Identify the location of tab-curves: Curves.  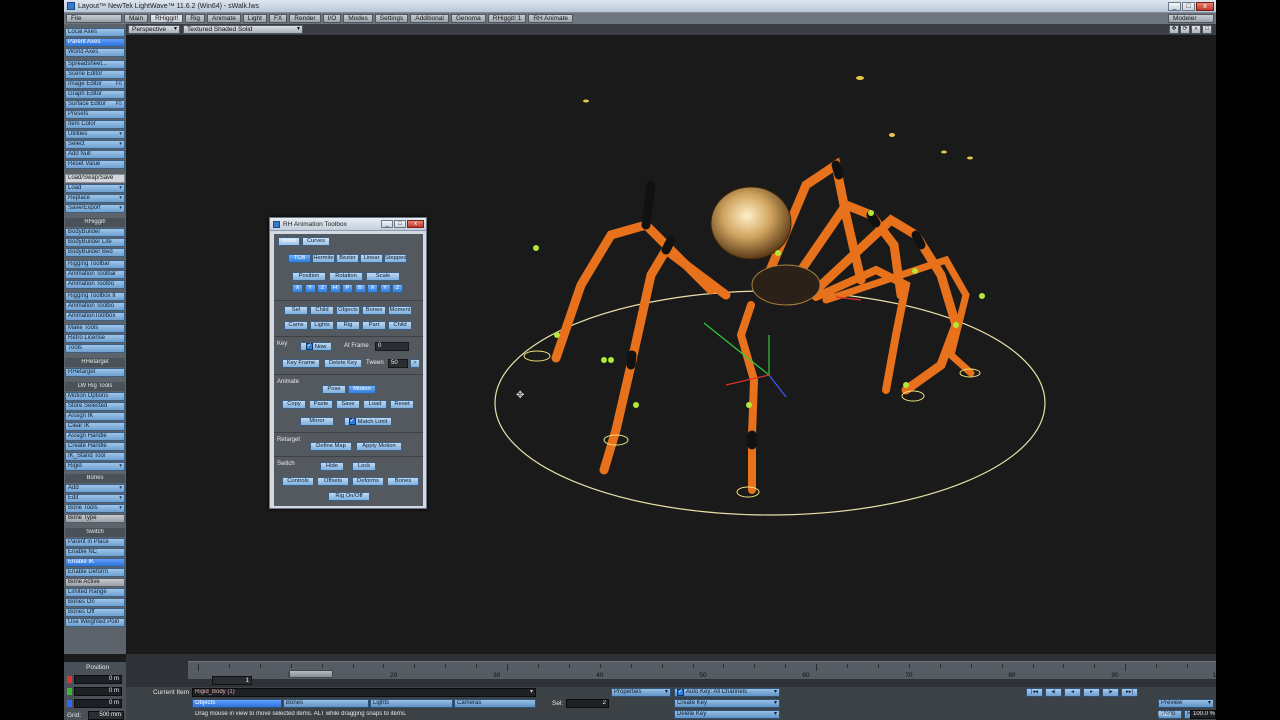
(316, 241).